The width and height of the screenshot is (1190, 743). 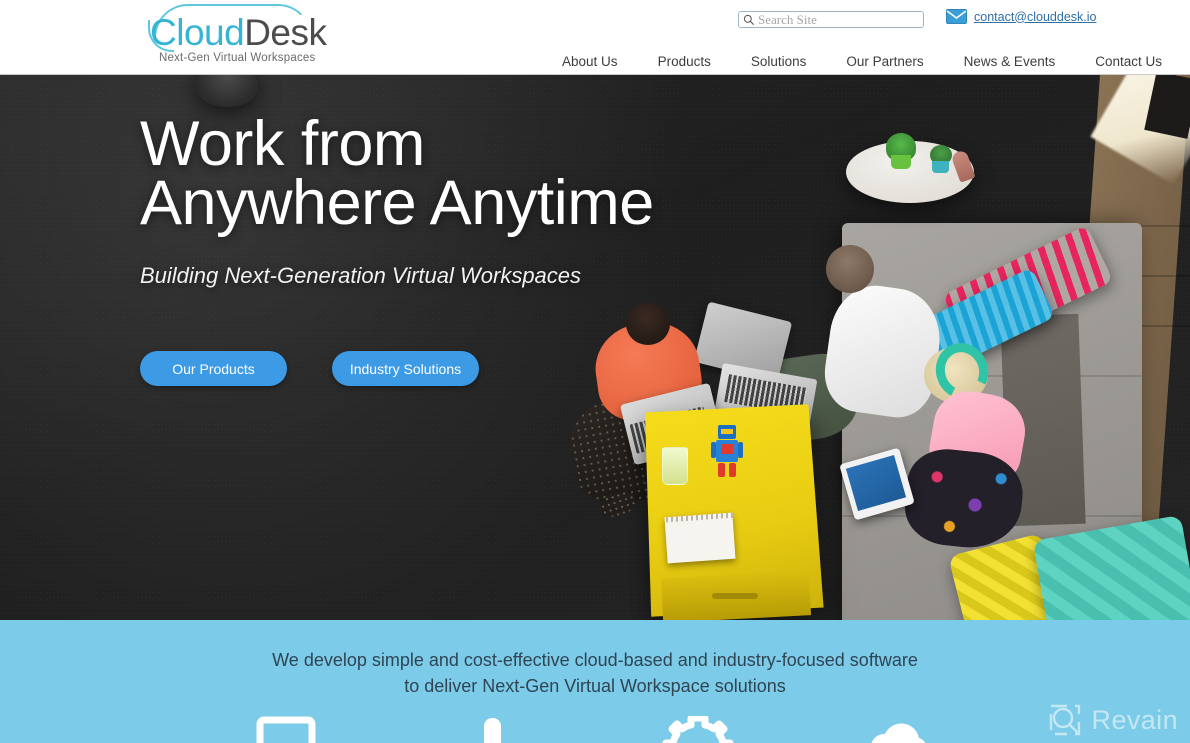 I want to click on drinking-glass, so click(x=675, y=466).